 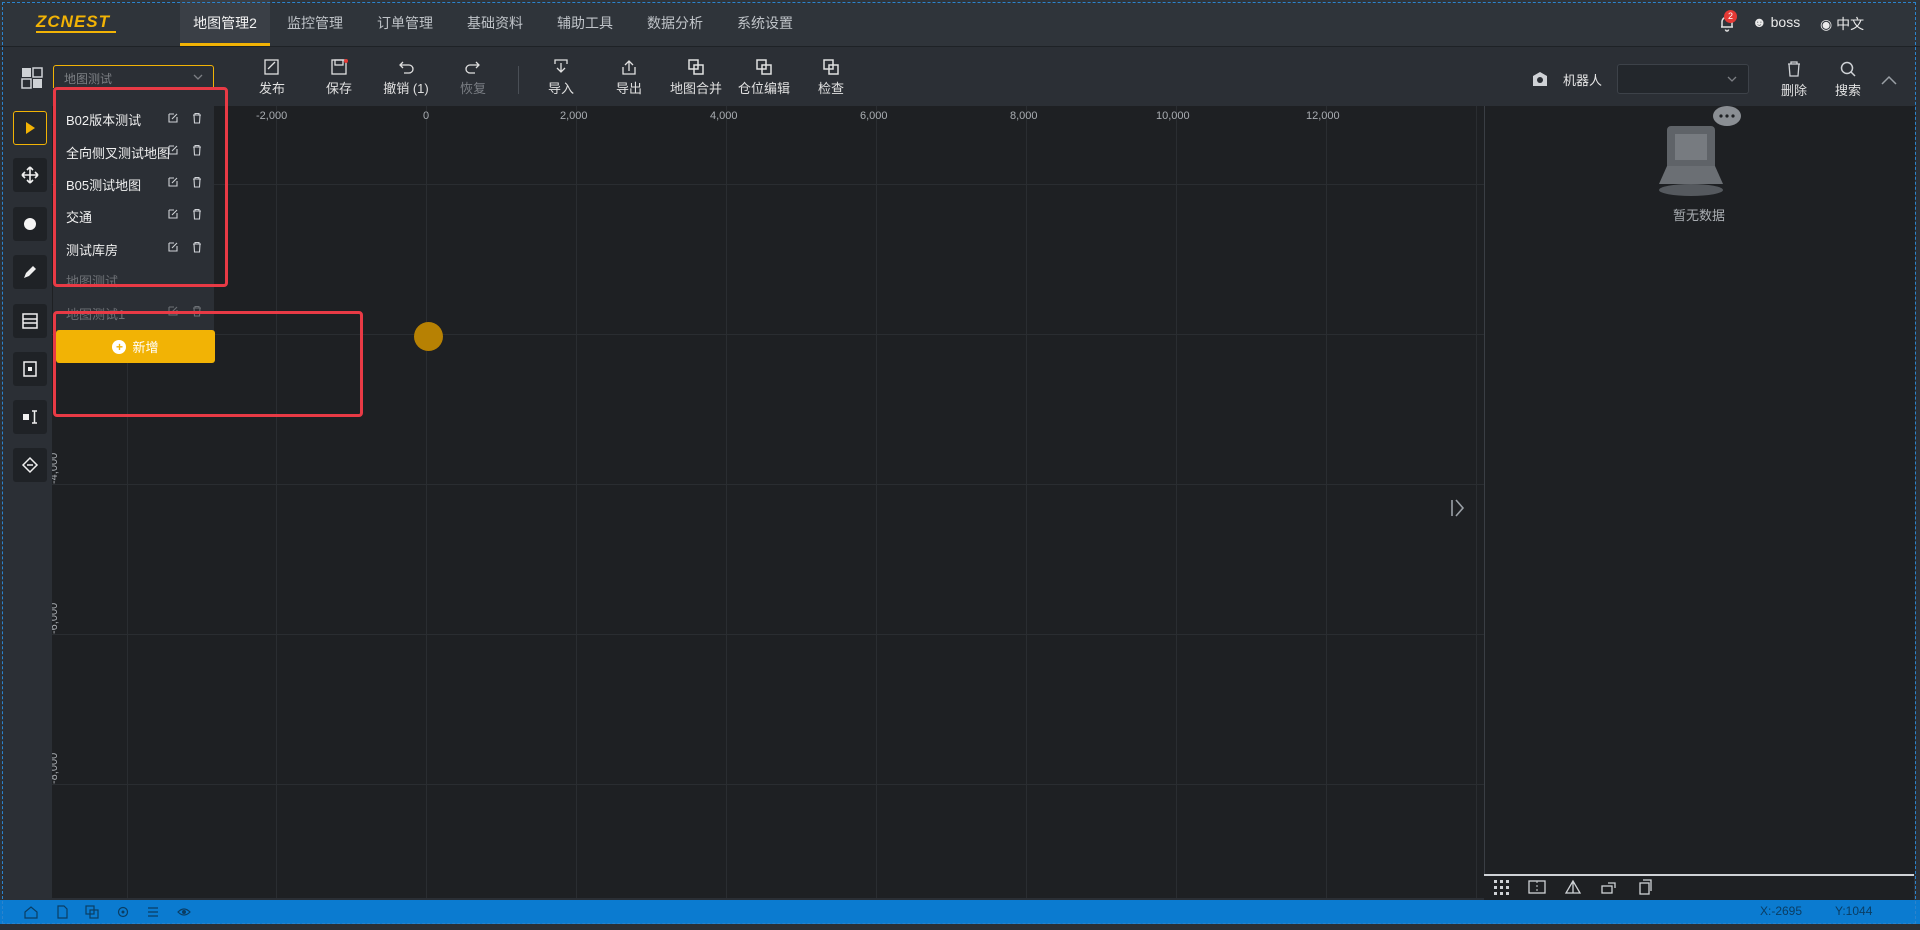 What do you see at coordinates (561, 66) in the screenshot?
I see `import-icon` at bounding box center [561, 66].